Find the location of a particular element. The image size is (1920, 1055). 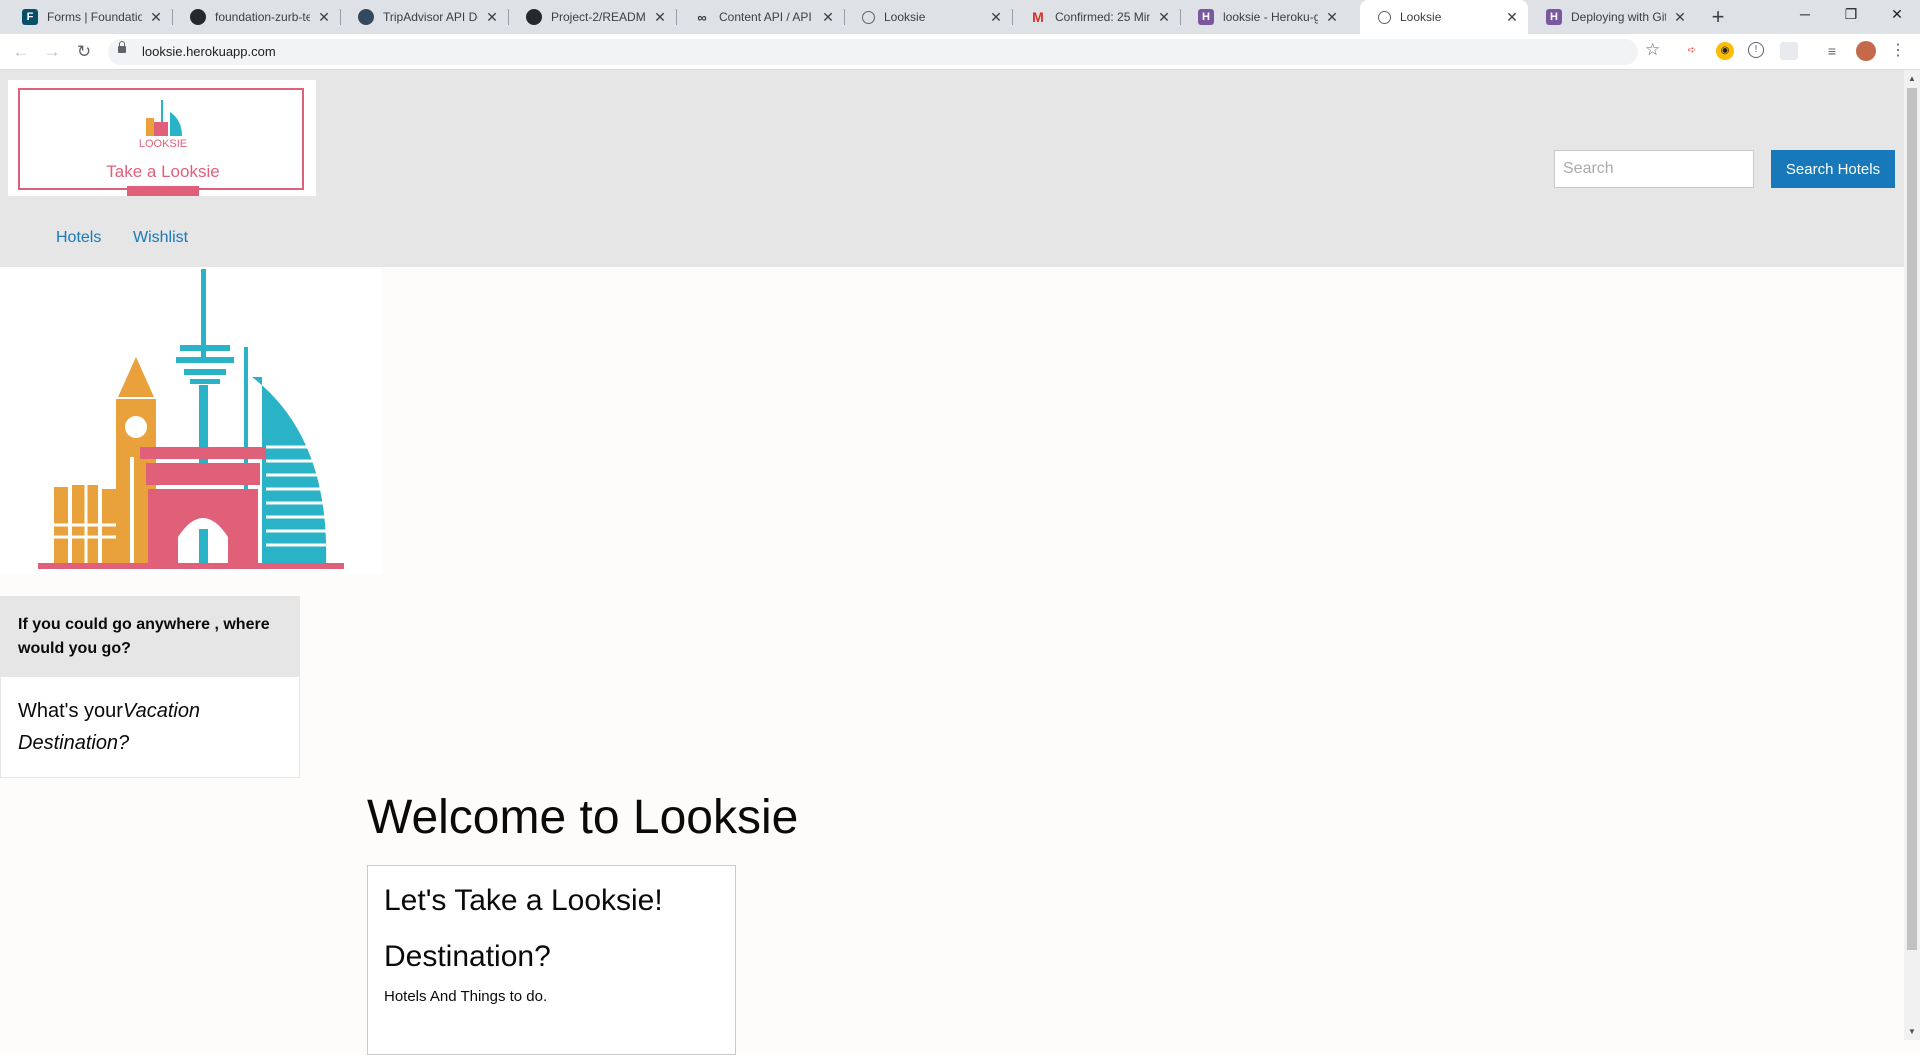

side-card-body: What's yourVacation Destination? is located at coordinates (150, 727).